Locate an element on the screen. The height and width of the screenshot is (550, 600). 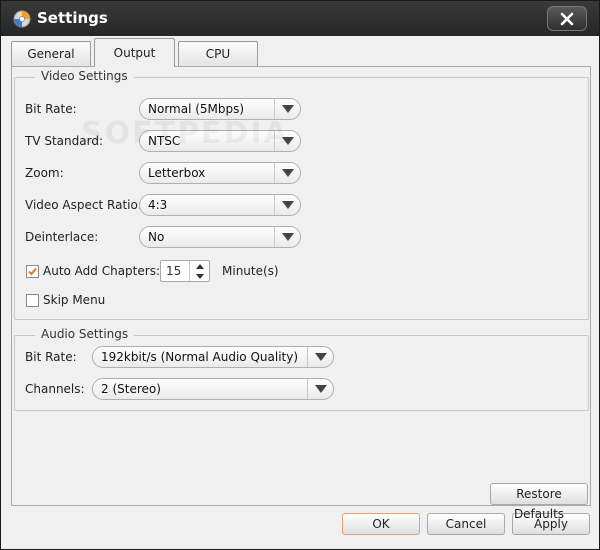
channels-select: 2 (Stereo) is located at coordinates (213, 389).